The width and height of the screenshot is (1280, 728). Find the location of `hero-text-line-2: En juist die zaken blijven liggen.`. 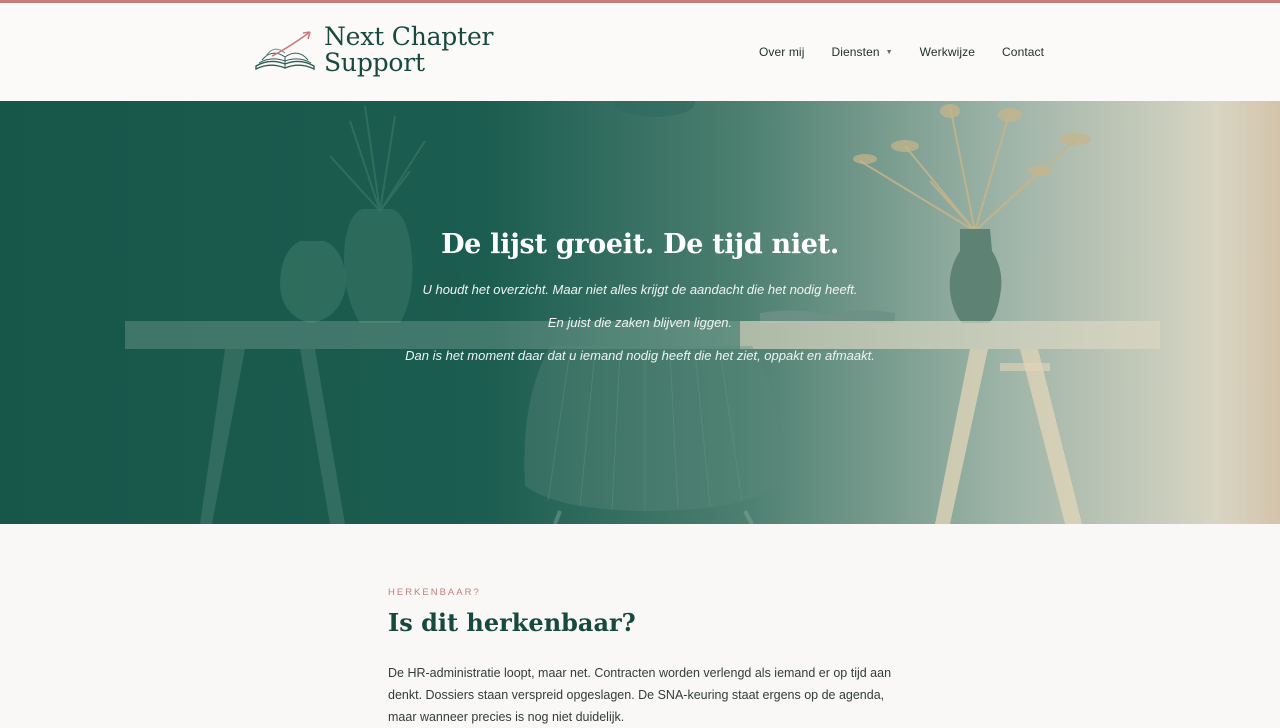

hero-text-line-2: En juist die zaken blijven liggen. is located at coordinates (640, 322).